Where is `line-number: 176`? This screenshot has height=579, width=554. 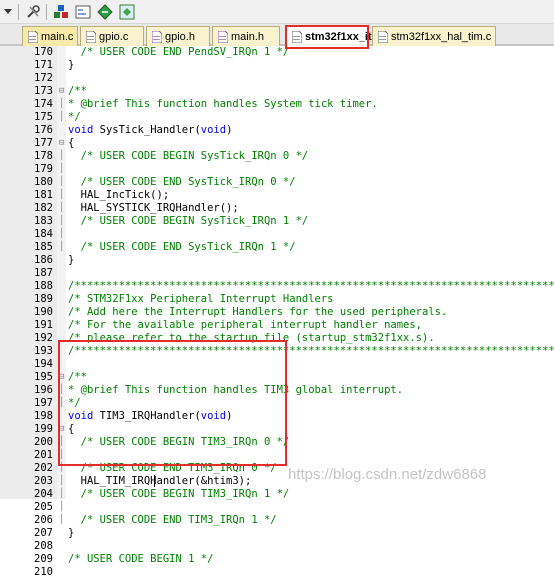
line-number: 176 is located at coordinates (43, 130).